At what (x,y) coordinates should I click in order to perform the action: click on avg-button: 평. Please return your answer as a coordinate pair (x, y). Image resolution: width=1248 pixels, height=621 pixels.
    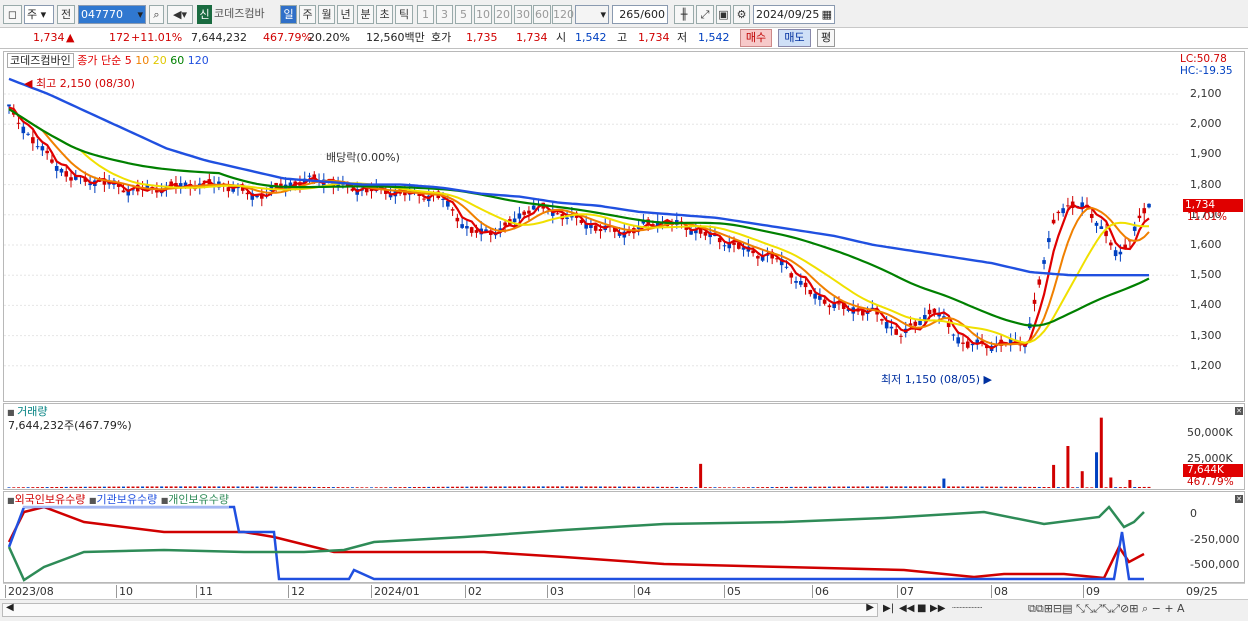
    Looking at the image, I should click on (826, 38).